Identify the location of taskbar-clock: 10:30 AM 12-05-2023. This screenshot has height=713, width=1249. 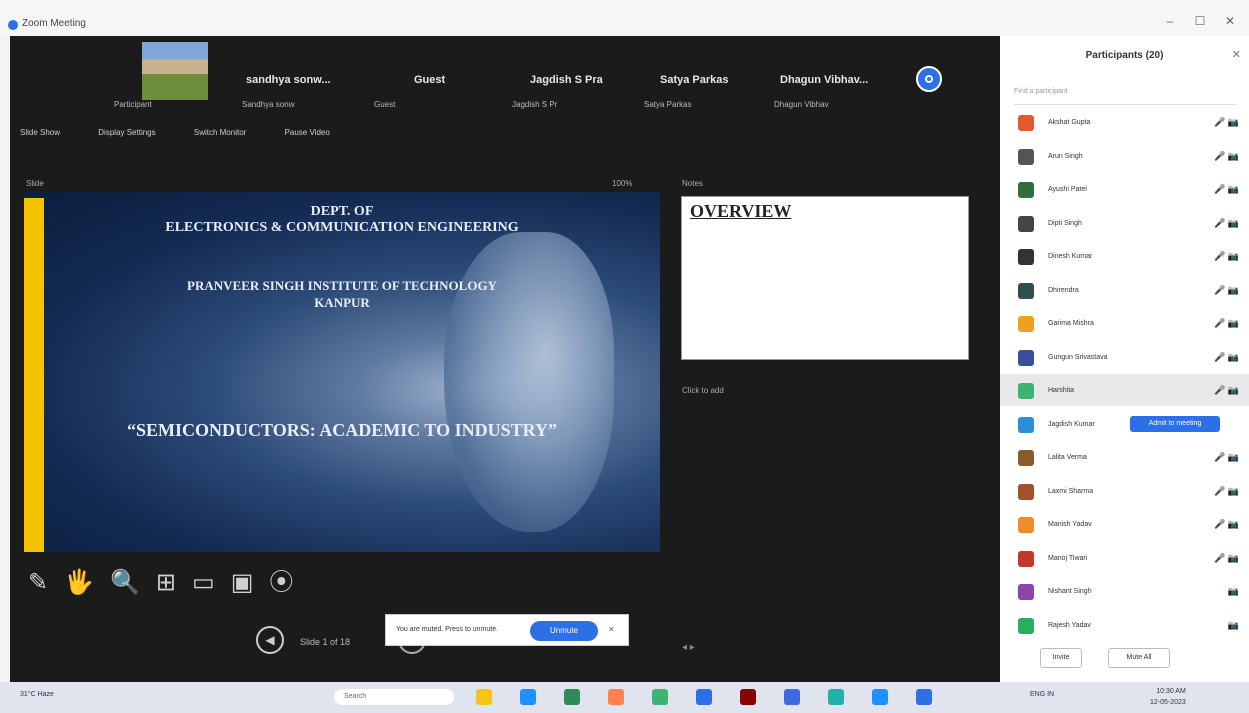
(1168, 697).